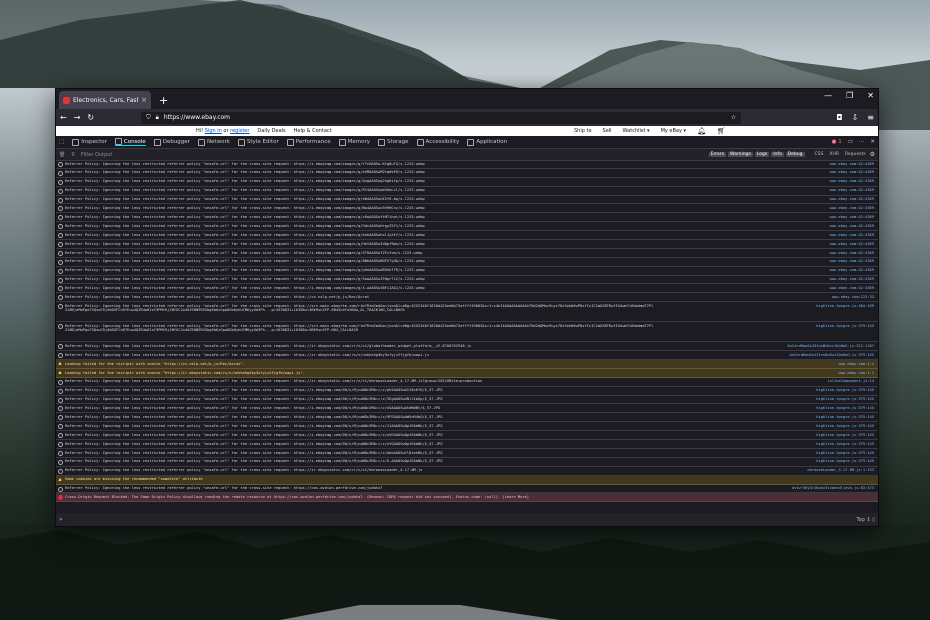 Image resolution: width=930 pixels, height=620 pixels. Describe the element at coordinates (870, 95) in the screenshot. I see `close-window-icon: ✕` at that location.